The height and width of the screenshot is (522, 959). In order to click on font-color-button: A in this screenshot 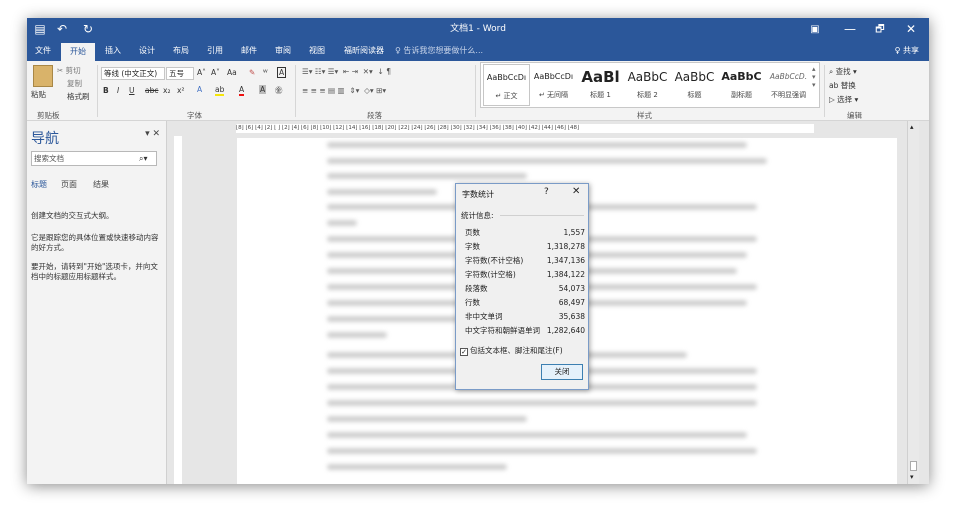, I will do `click(242, 90)`.